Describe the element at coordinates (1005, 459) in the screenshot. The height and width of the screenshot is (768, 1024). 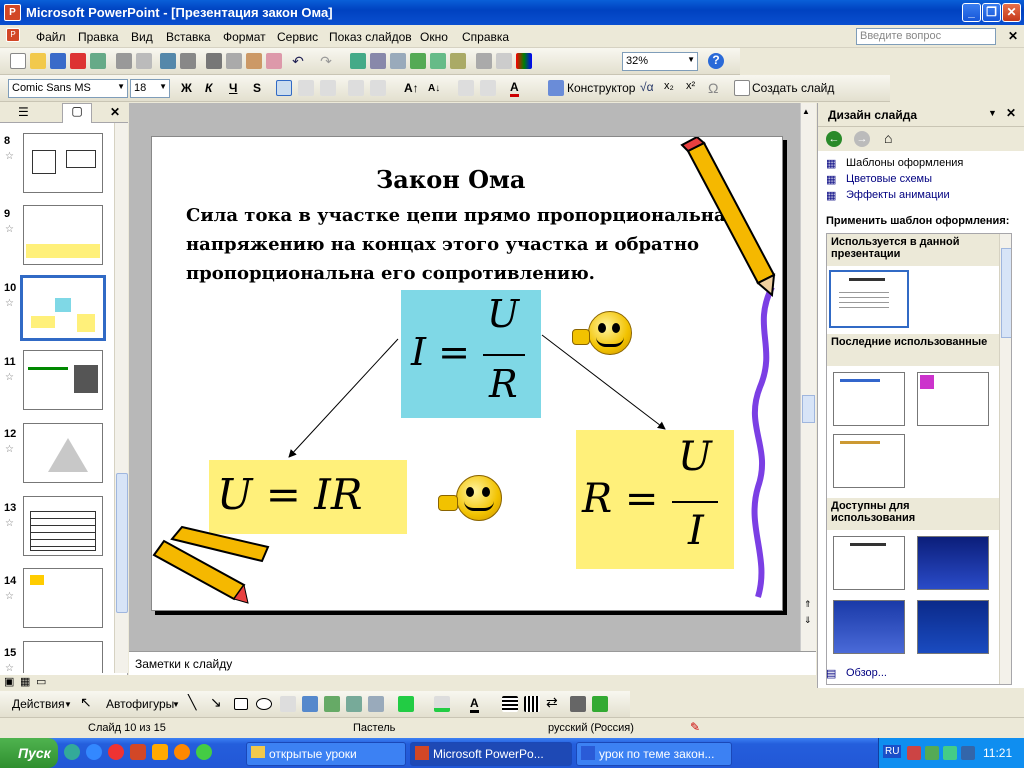
I see `template-list-scrollbar` at that location.